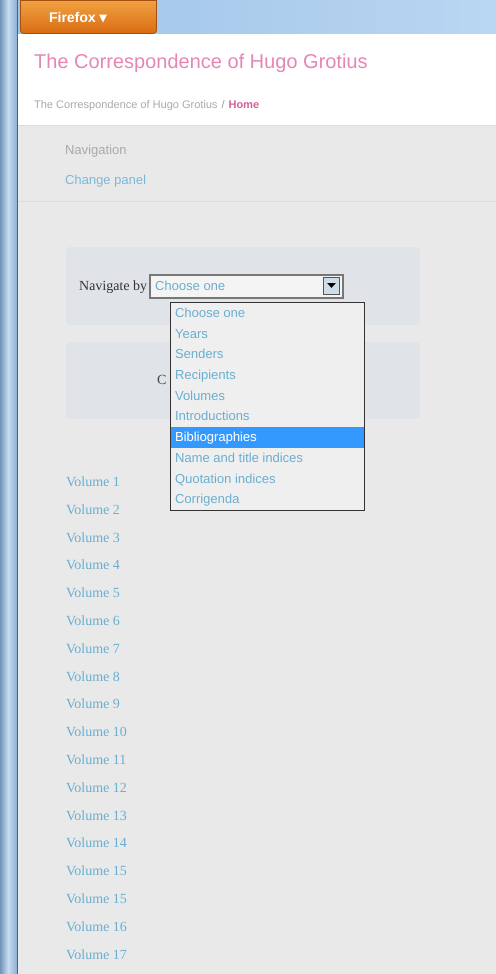 Image resolution: width=496 pixels, height=974 pixels. Describe the element at coordinates (267, 375) in the screenshot. I see `dropdown-option: Recipients` at that location.